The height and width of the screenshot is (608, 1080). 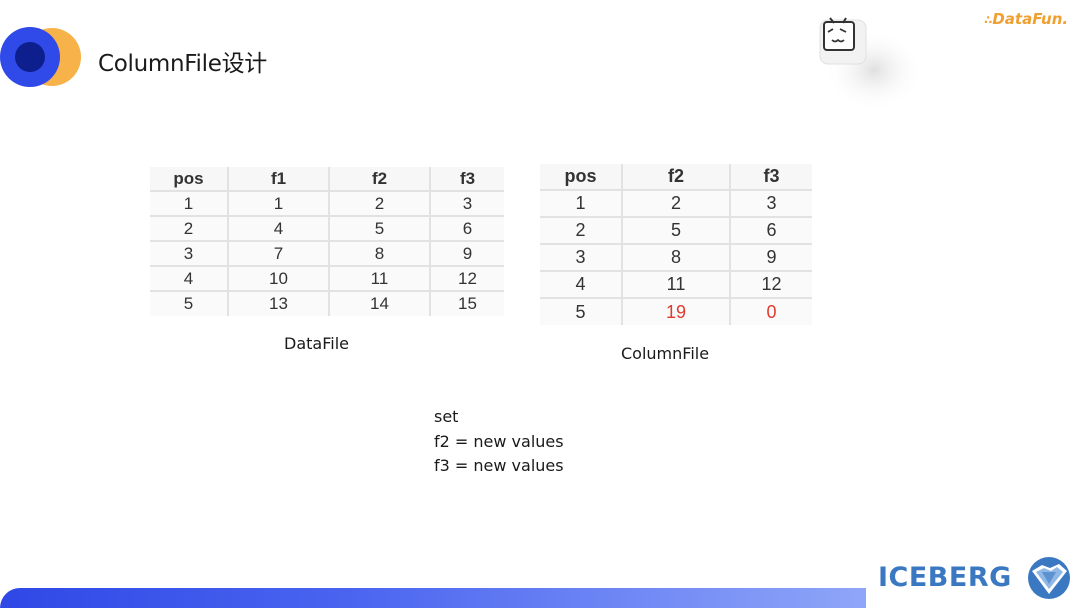 What do you see at coordinates (446, 416) in the screenshot?
I see `update-line: set` at bounding box center [446, 416].